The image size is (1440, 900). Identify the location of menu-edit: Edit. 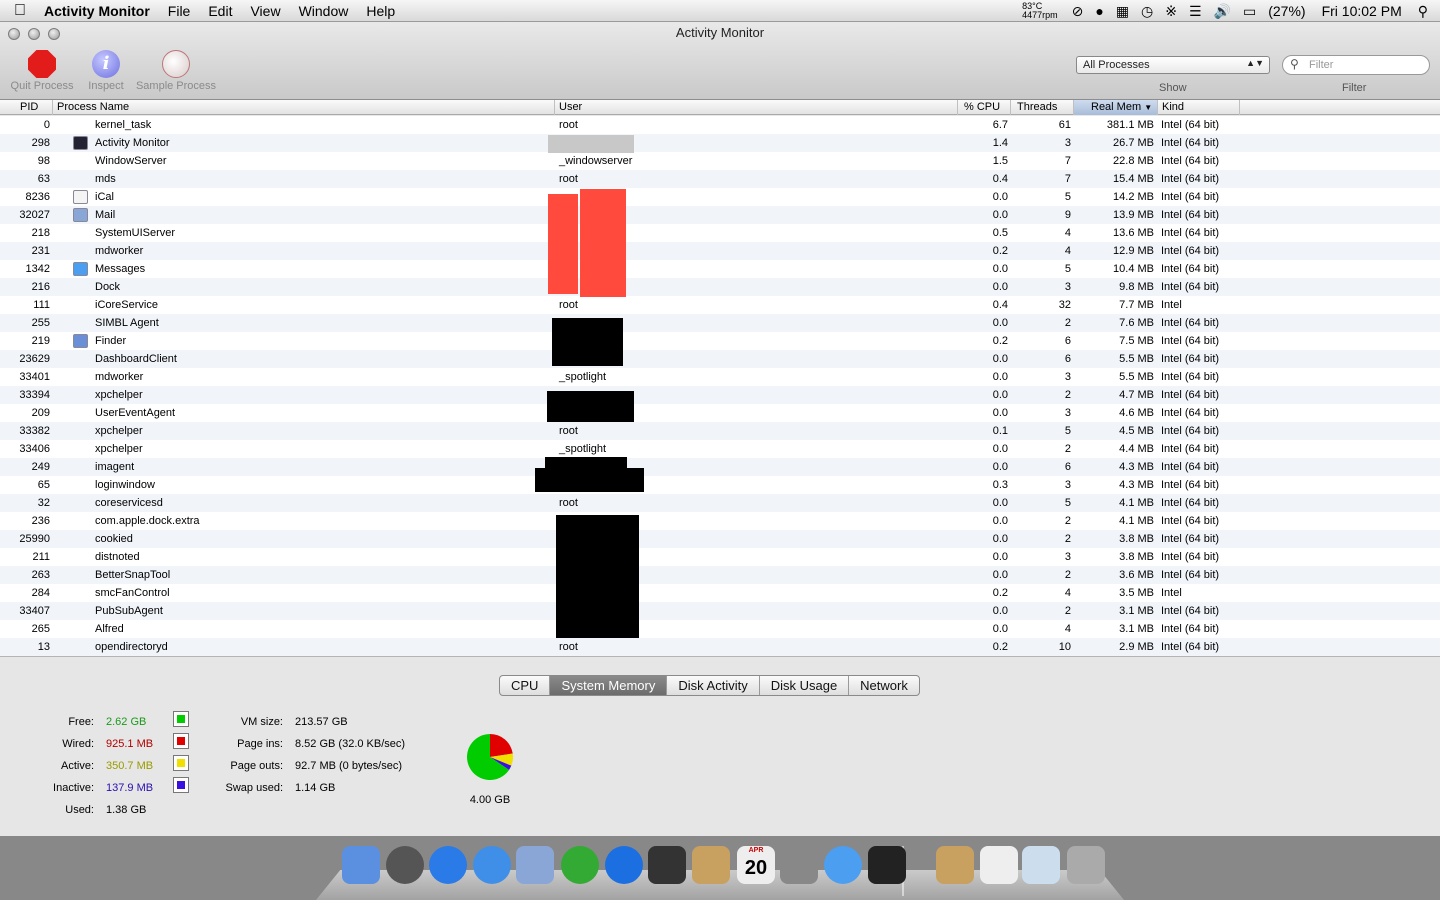
(220, 11).